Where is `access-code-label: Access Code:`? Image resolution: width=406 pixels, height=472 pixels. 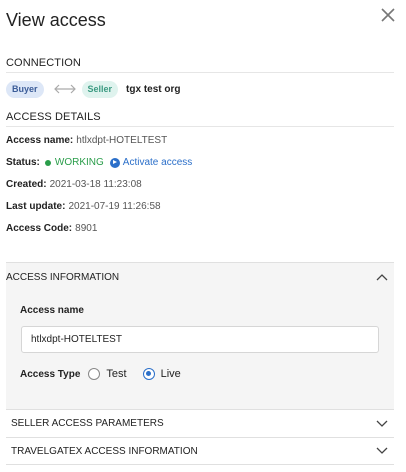
access-code-label: Access Code: is located at coordinates (39, 228).